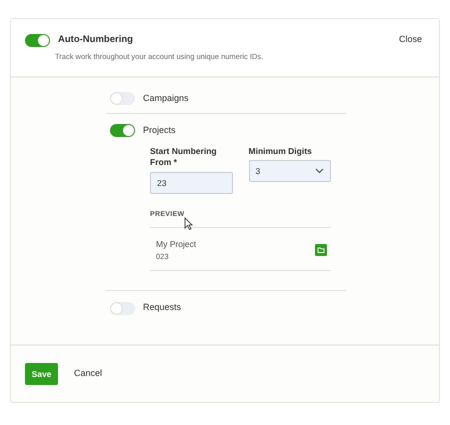 The height and width of the screenshot is (425, 450). What do you see at coordinates (184, 157) in the screenshot?
I see `field-label: Start Numbering From *` at bounding box center [184, 157].